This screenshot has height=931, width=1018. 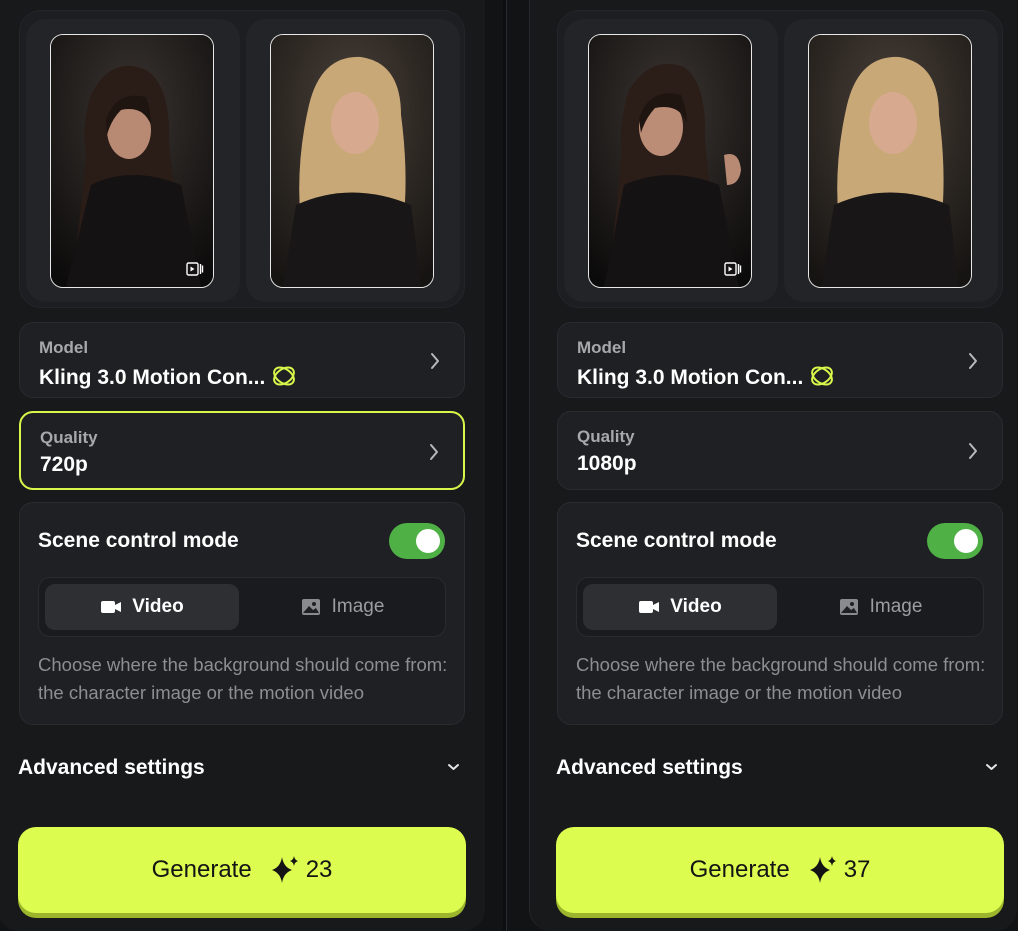 I want to click on quality-selector: Quality 1080p, so click(x=780, y=450).